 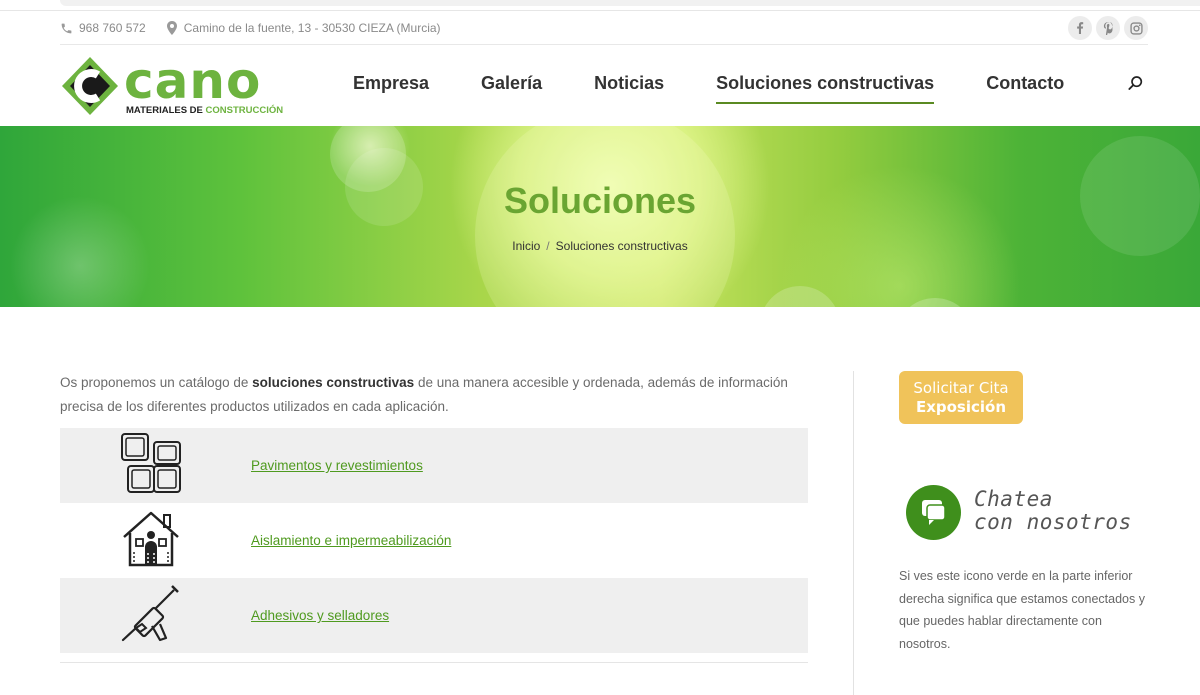 I want to click on logo-word: cano, so click(x=193, y=81).